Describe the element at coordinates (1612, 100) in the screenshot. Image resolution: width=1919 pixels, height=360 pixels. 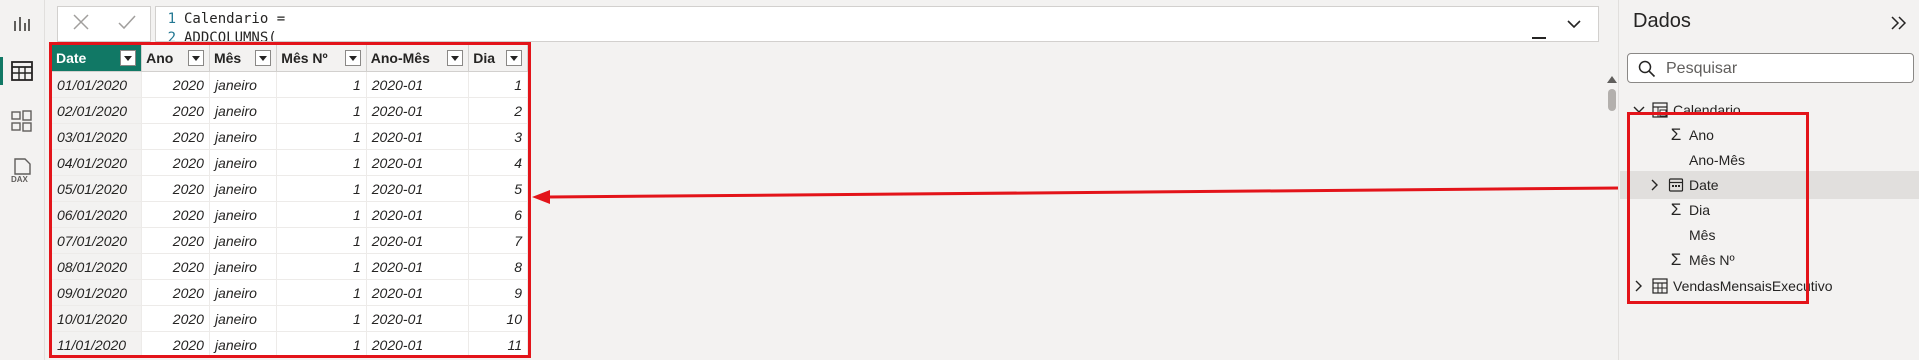
I see `scroll-thumb` at that location.